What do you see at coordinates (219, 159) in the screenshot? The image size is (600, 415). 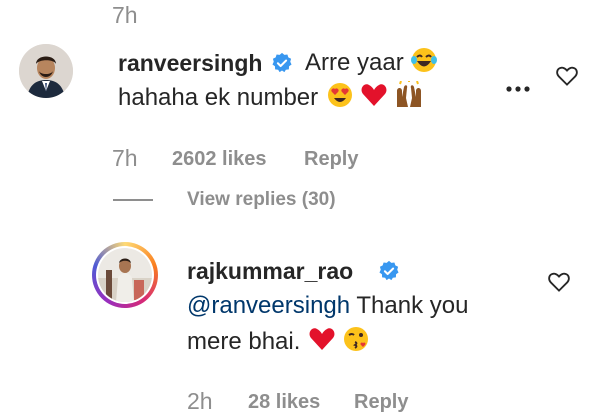 I see `comment-likes-count: 2602 likes` at bounding box center [219, 159].